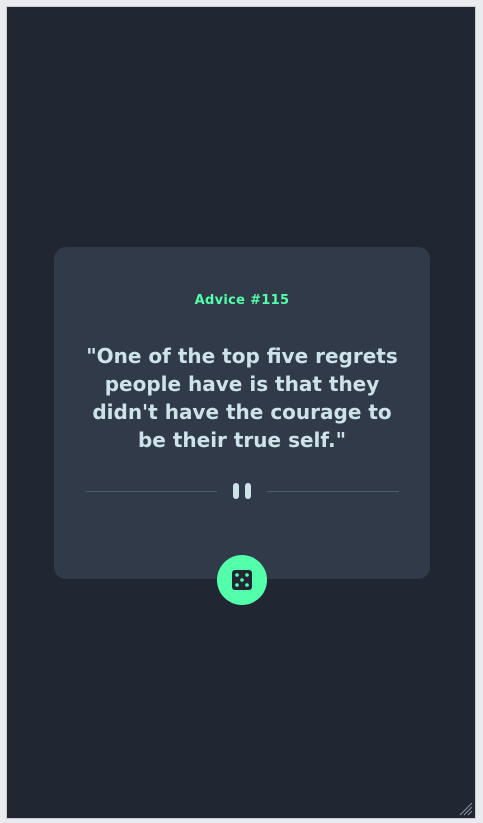 Image resolution: width=483 pixels, height=823 pixels. I want to click on resize-grip-icon, so click(465, 808).